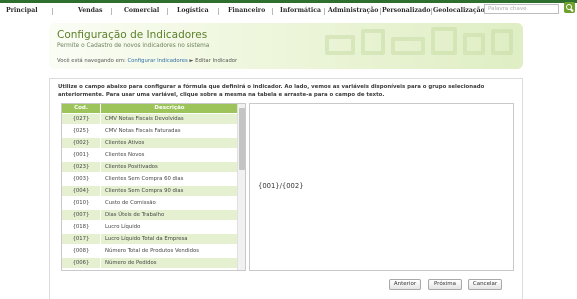 The width and height of the screenshot is (577, 299). Describe the element at coordinates (131, 167) in the screenshot. I see `variable-description: Clientes Positivados` at that location.